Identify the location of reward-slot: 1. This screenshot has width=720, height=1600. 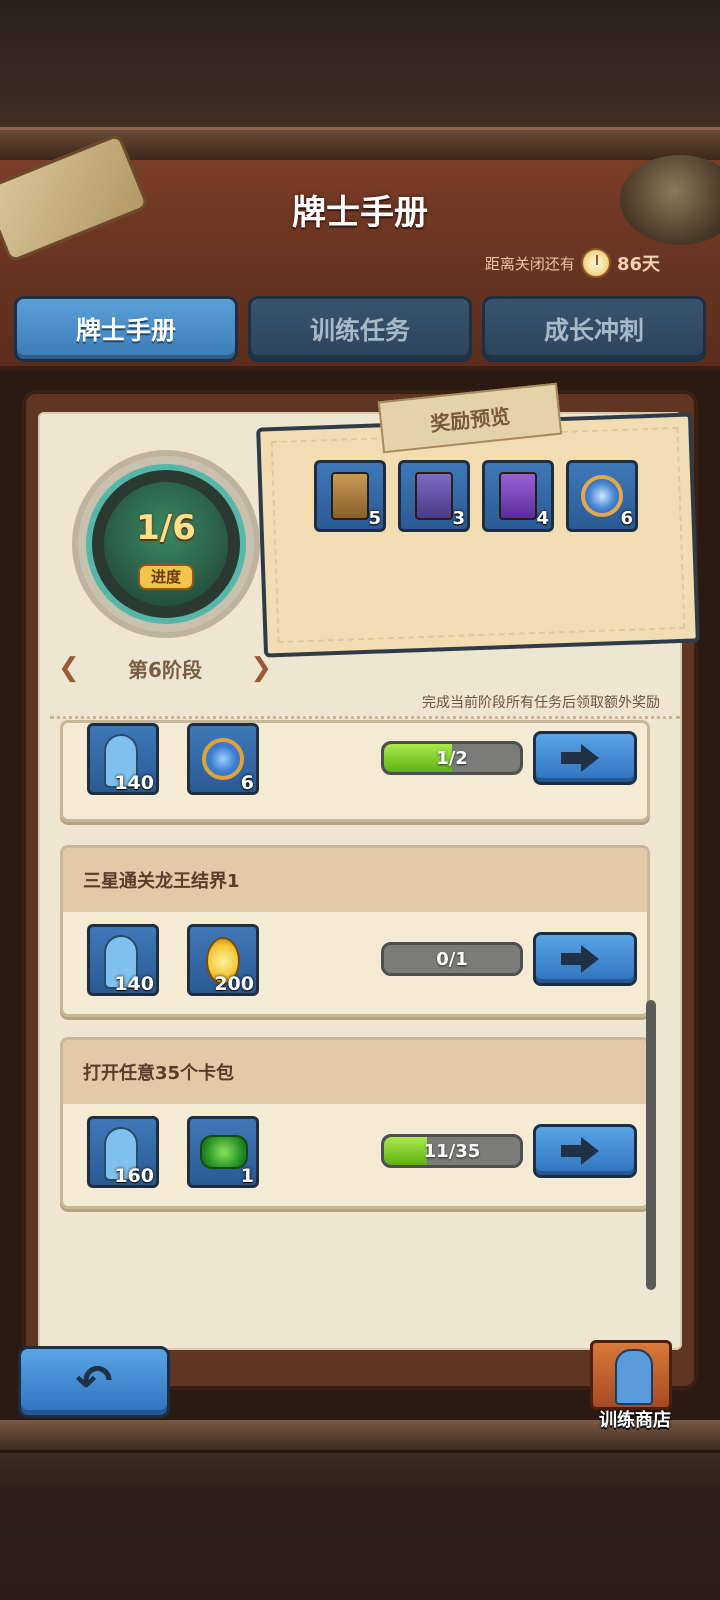
(223, 1152).